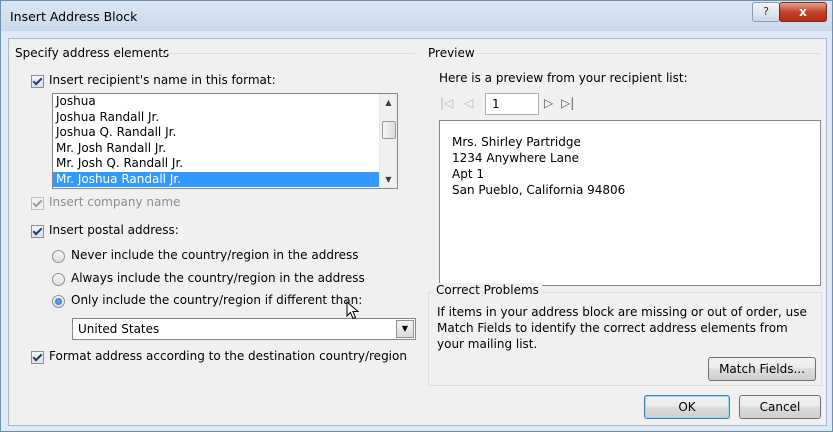  What do you see at coordinates (37, 231) in the screenshot?
I see `insert-postal-address-checkbox` at bounding box center [37, 231].